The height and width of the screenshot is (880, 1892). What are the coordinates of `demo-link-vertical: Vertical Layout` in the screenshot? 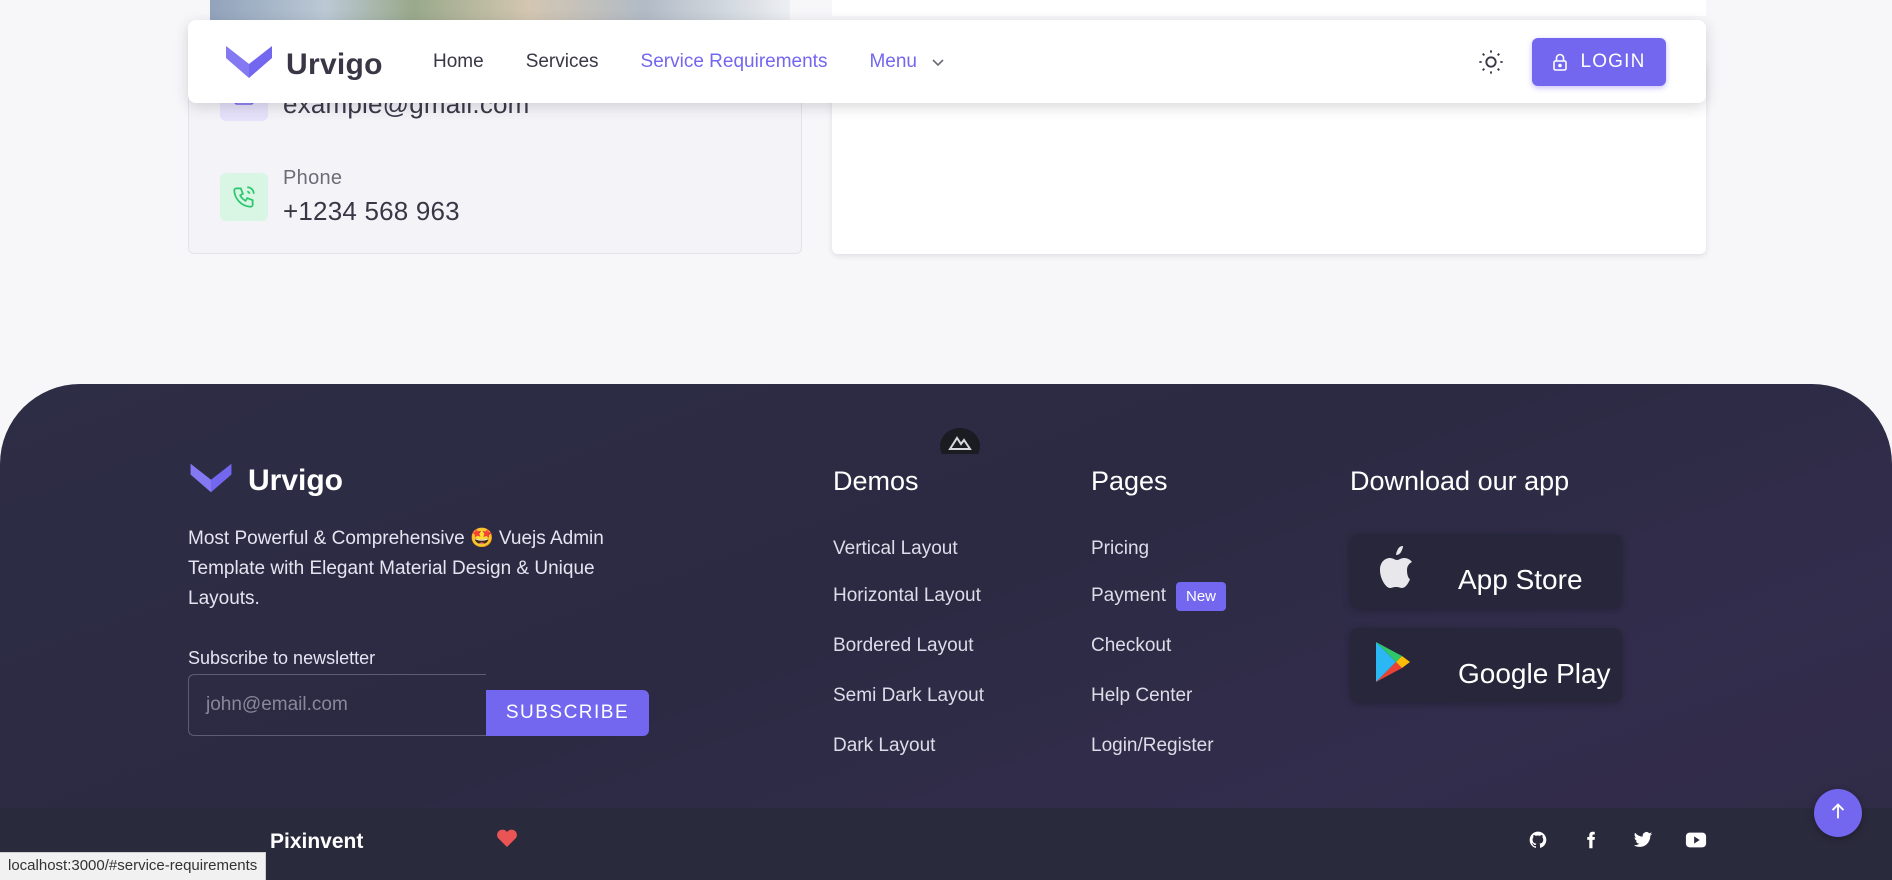 It's located at (908, 549).